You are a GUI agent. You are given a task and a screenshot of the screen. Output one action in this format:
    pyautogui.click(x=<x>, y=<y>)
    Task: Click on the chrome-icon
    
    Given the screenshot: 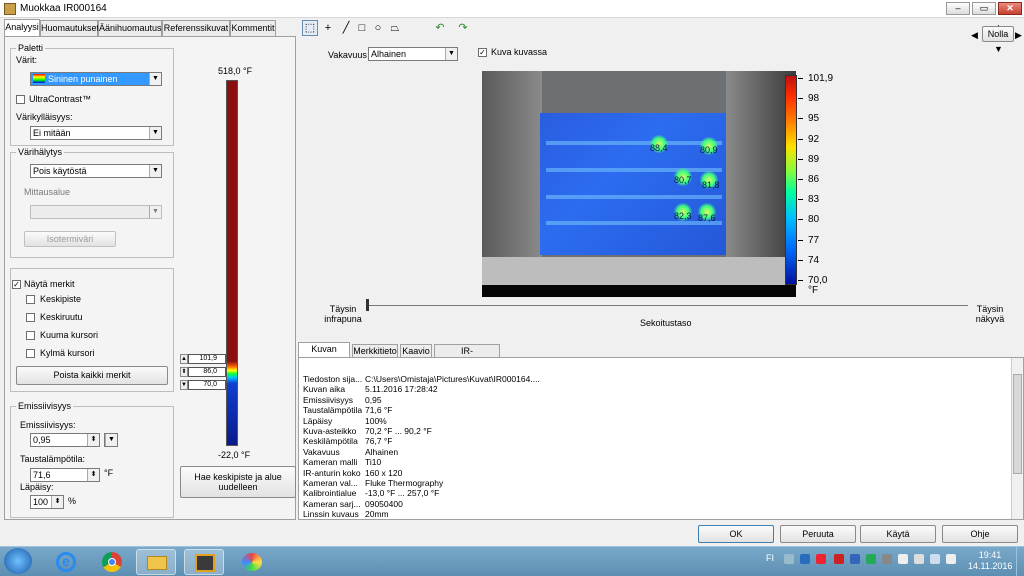 What is the action you would take?
    pyautogui.click(x=112, y=562)
    